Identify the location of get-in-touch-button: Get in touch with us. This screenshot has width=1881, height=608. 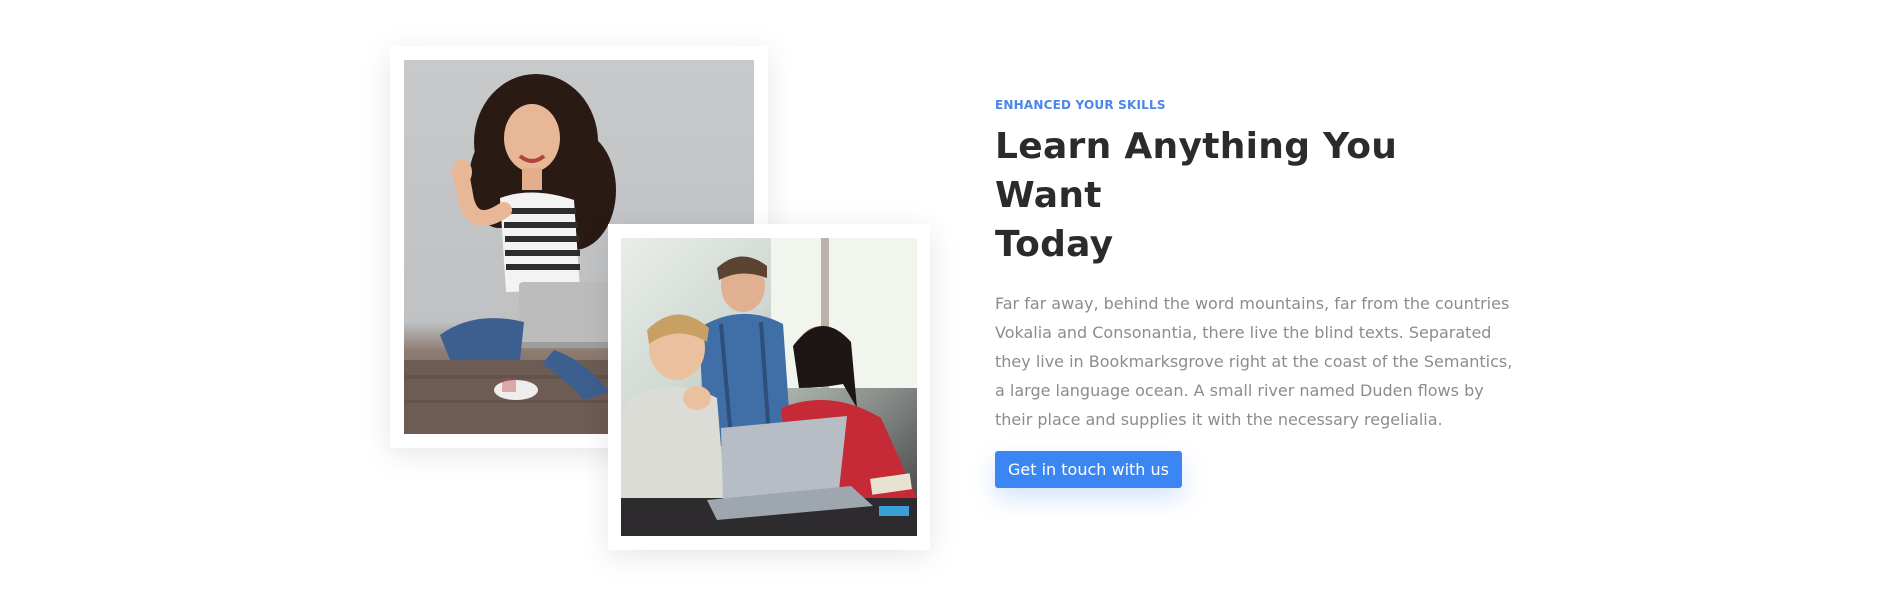
(1089, 469).